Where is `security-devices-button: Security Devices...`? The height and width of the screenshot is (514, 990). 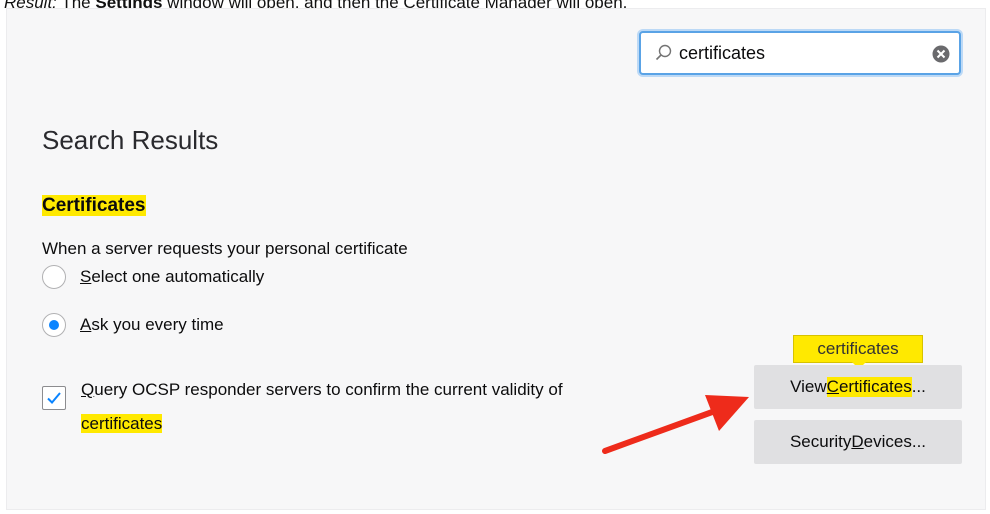
security-devices-button: Security Devices... is located at coordinates (858, 442).